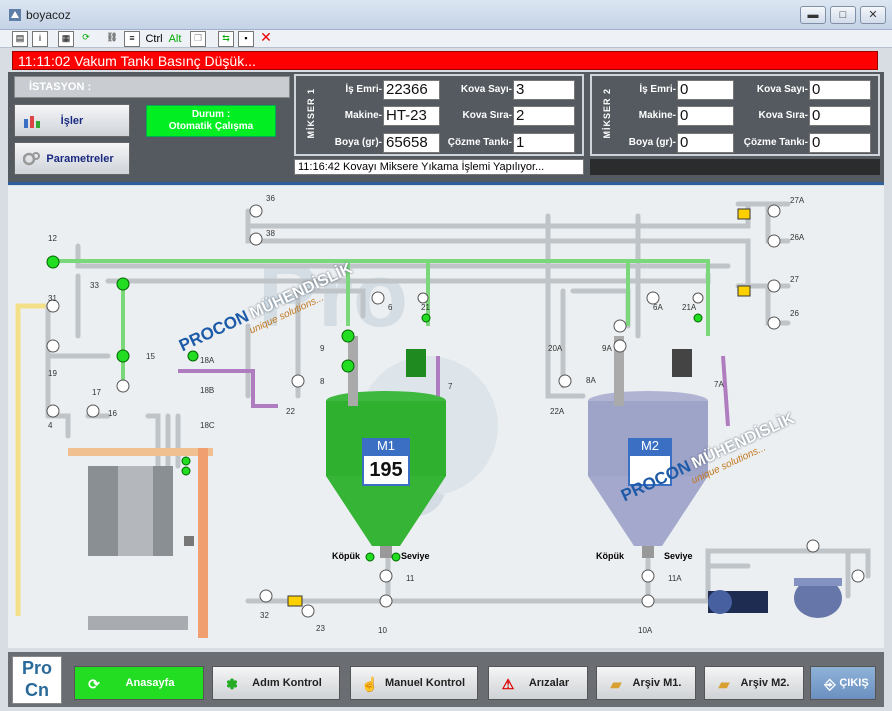  I want to click on svg-text: 8A, so click(591, 380).